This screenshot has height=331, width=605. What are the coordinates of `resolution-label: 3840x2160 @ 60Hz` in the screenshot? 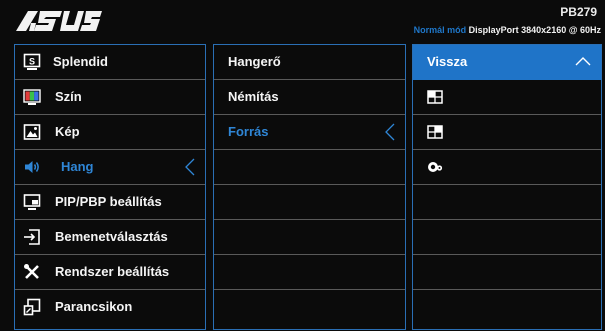 It's located at (561, 30).